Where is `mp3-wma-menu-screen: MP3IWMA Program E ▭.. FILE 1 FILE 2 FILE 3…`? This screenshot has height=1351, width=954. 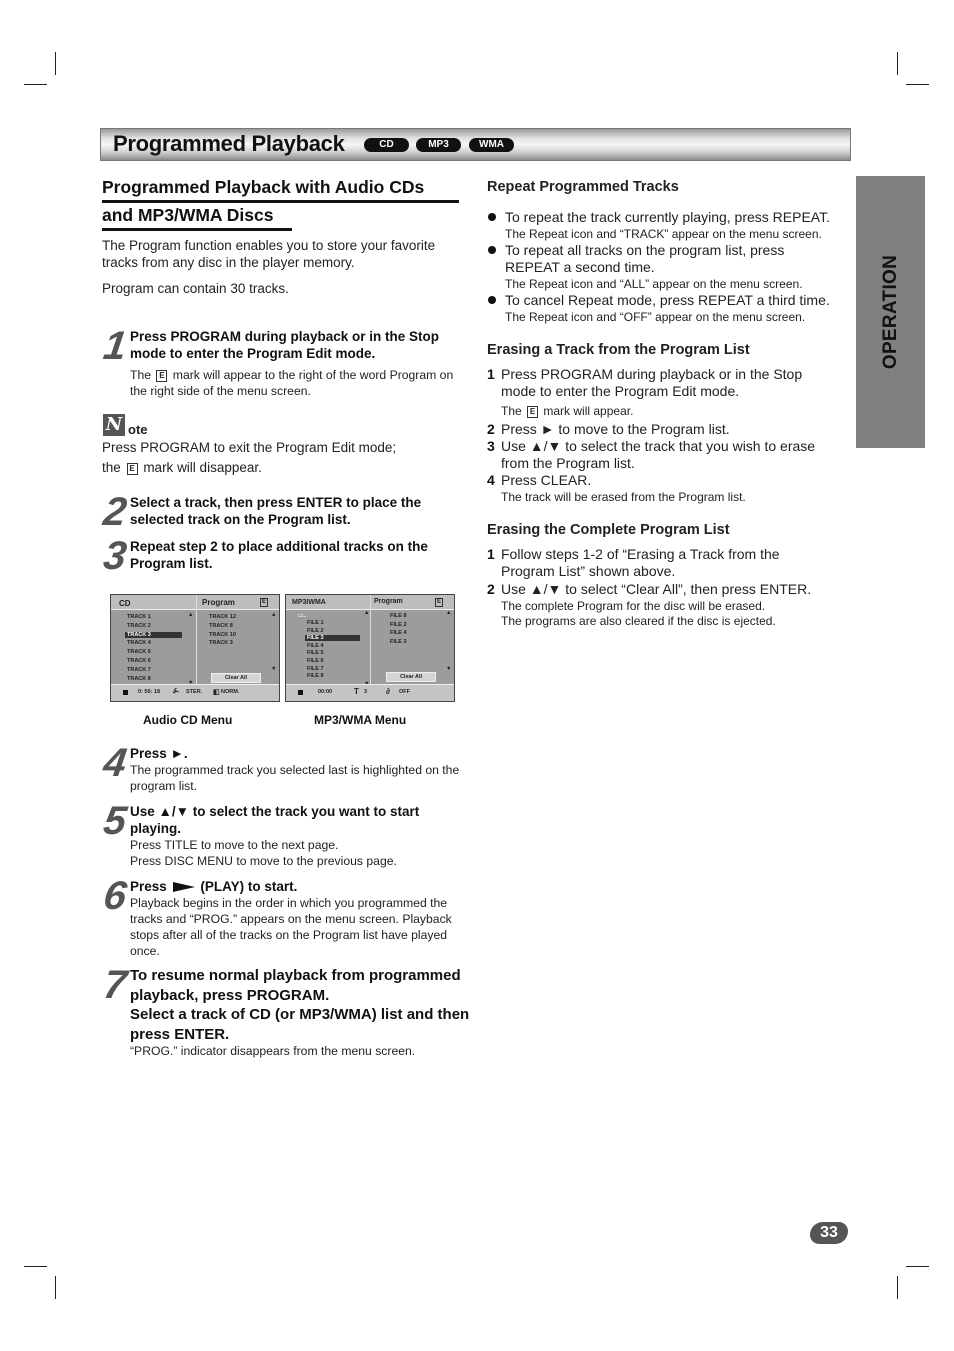
mp3-wma-menu-screen: MP3IWMA Program E ▭.. FILE 1 FILE 2 FILE 3… is located at coordinates (370, 648).